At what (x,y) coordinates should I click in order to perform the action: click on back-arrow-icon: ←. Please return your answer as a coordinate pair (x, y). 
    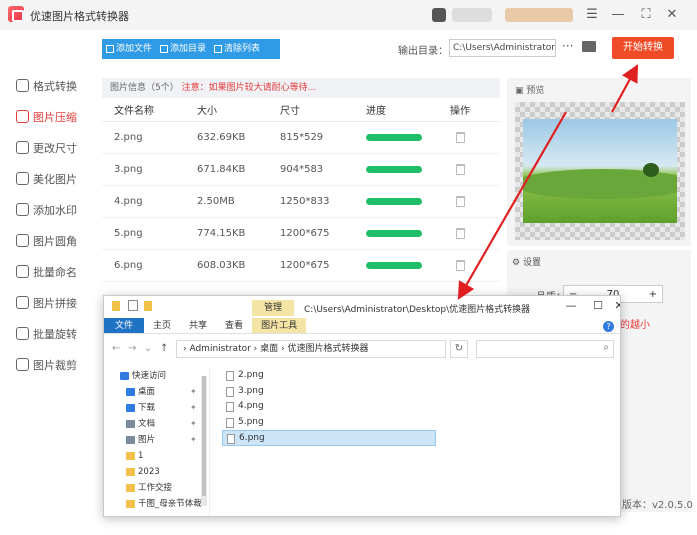
    Looking at the image, I should click on (116, 348).